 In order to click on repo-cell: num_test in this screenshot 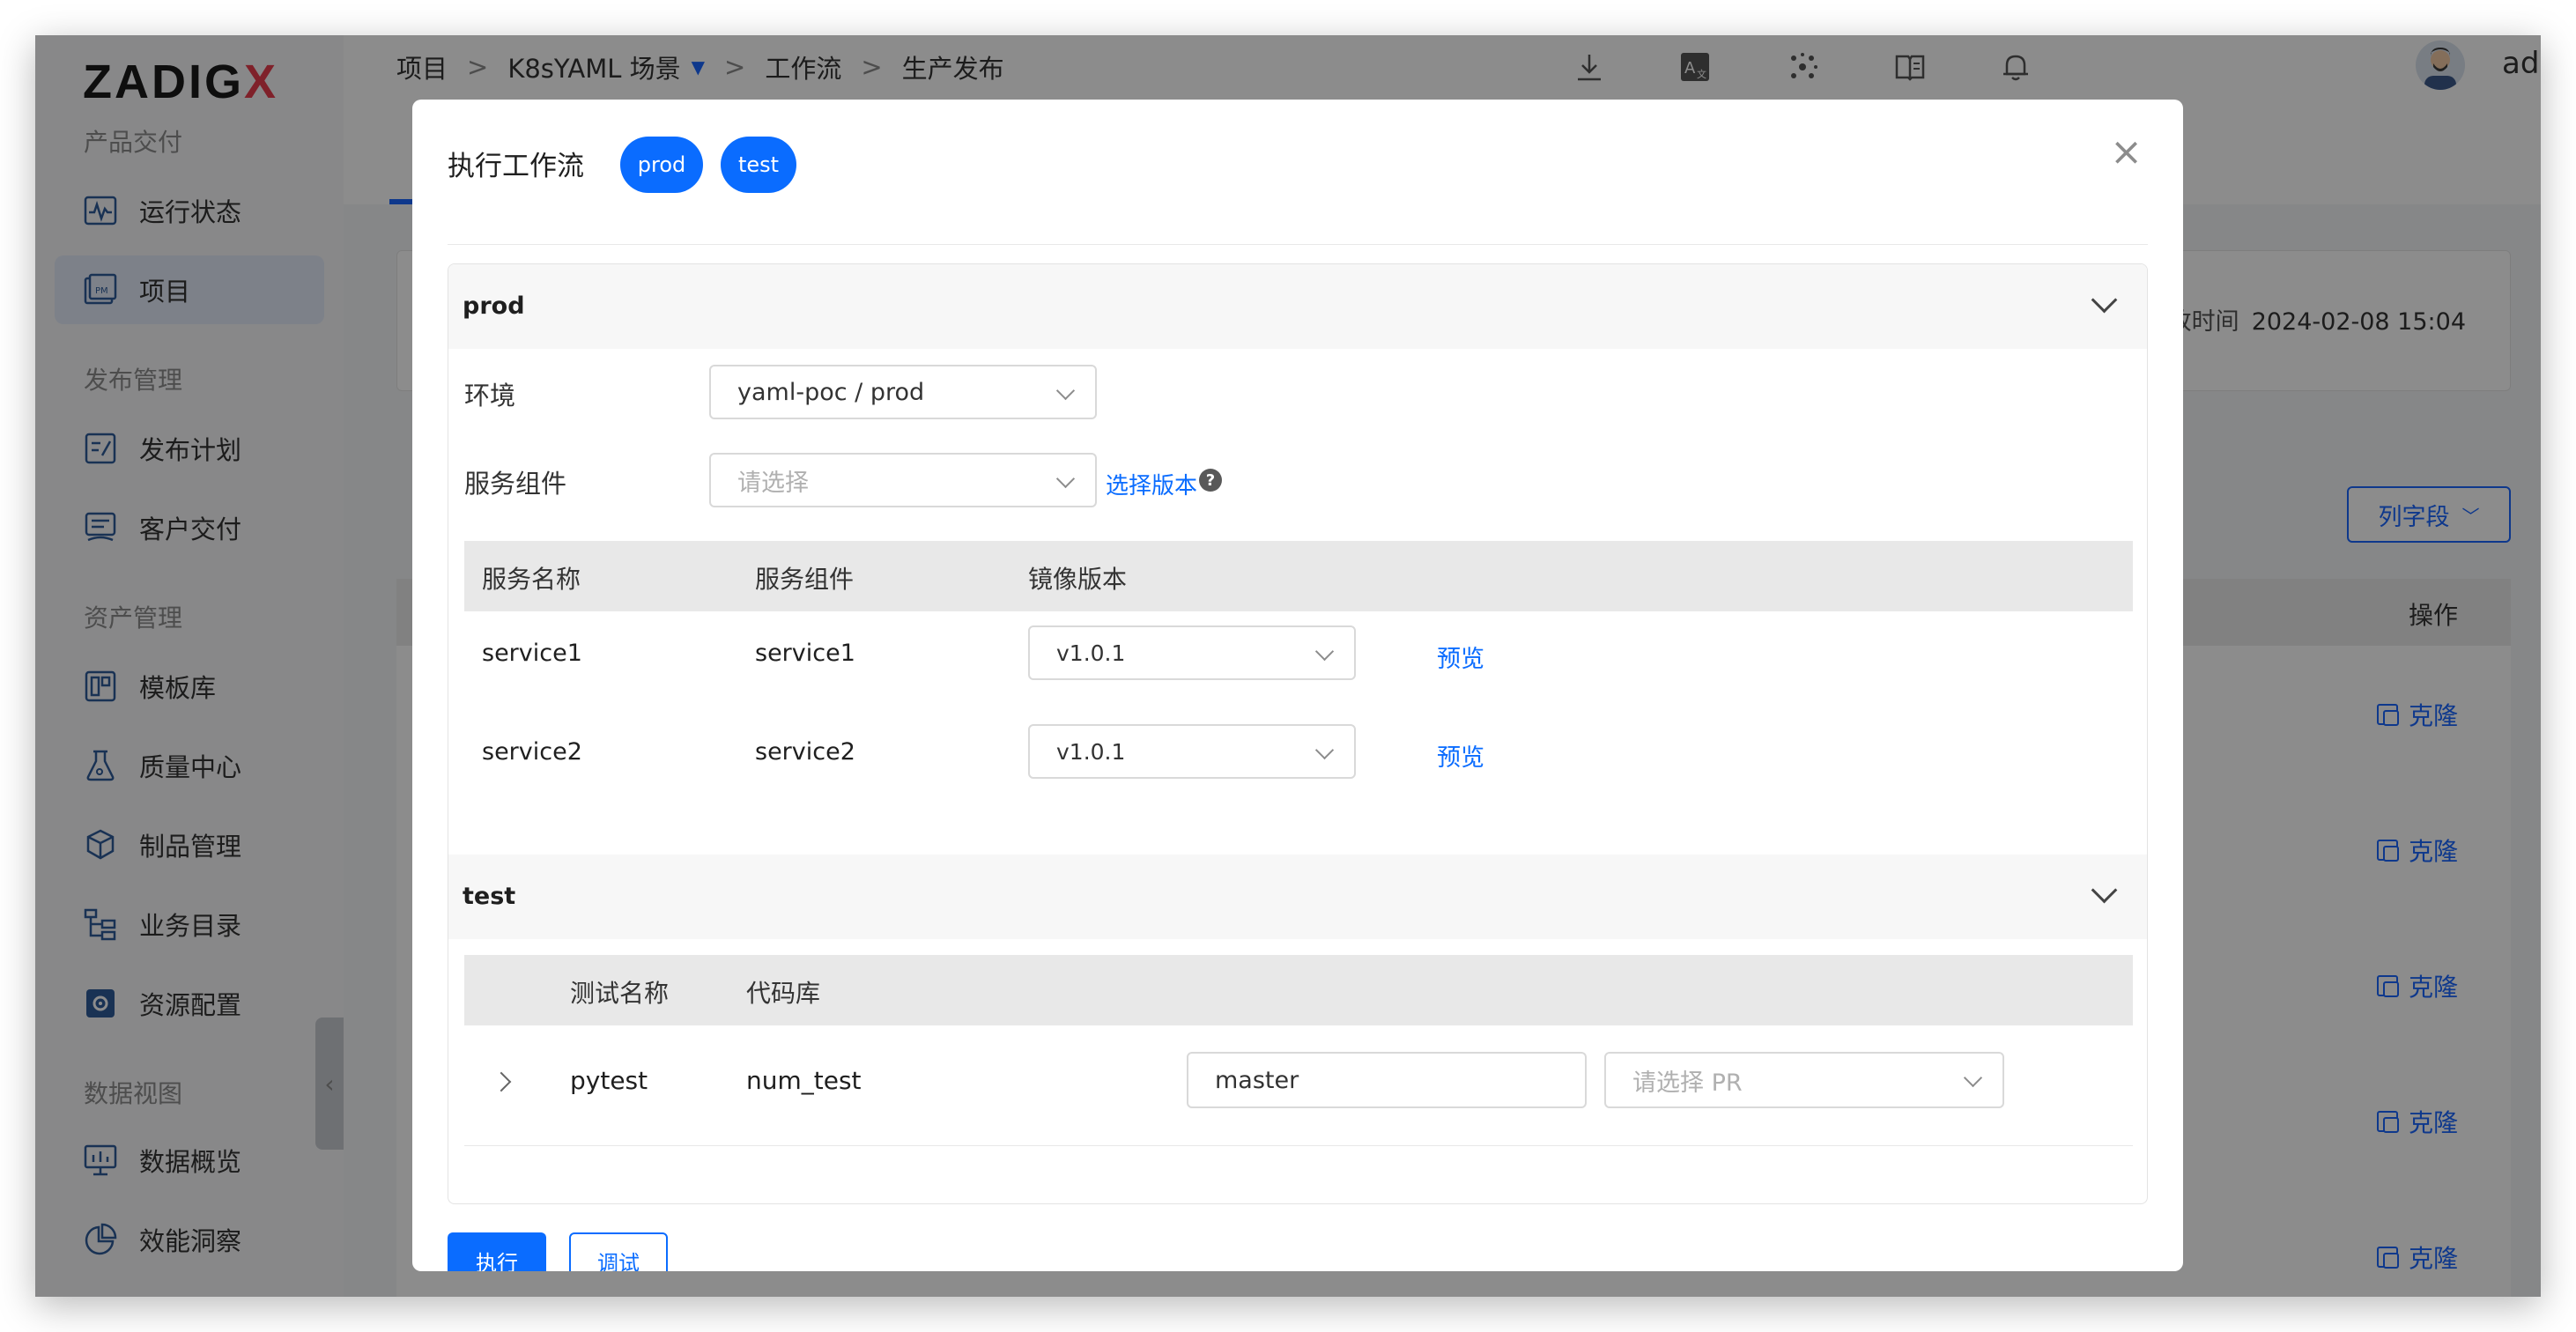, I will do `click(804, 1080)`.